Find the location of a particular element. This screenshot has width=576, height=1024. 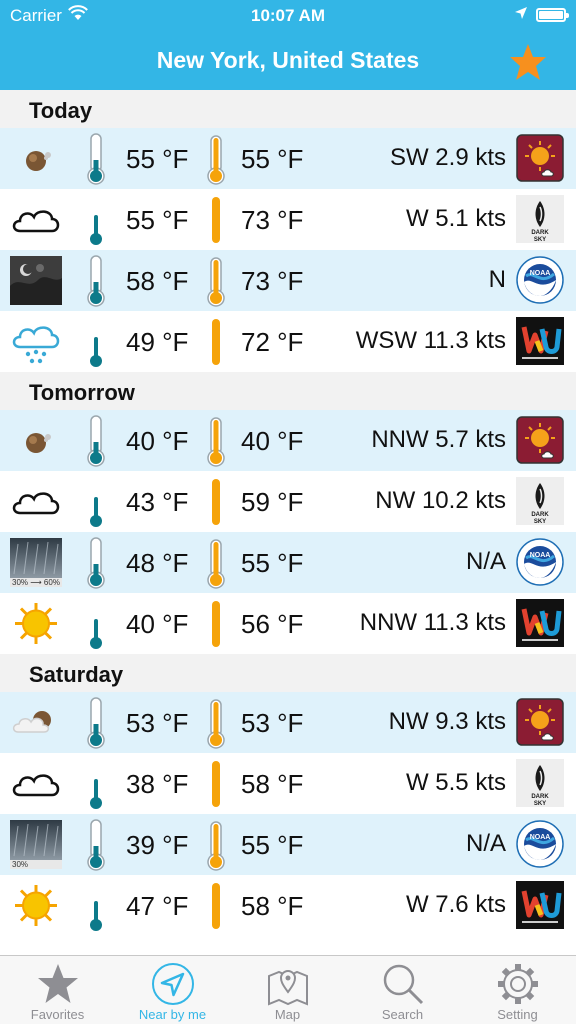

clock: 10:07 AM is located at coordinates (287, 15).